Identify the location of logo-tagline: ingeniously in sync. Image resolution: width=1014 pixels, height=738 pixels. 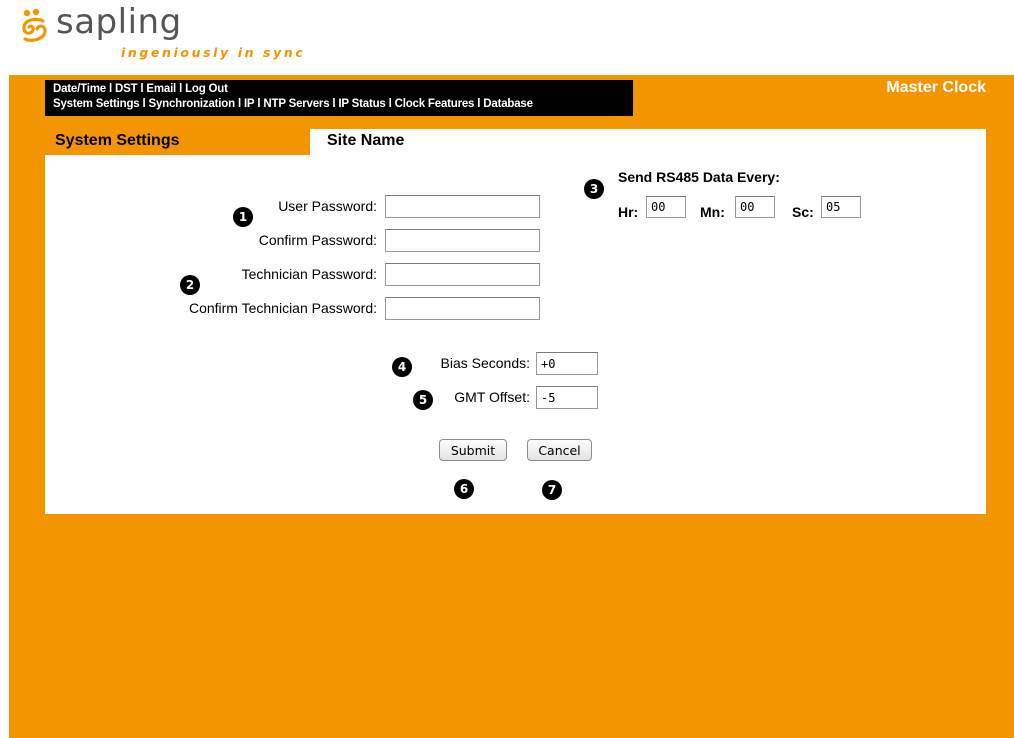
(213, 52).